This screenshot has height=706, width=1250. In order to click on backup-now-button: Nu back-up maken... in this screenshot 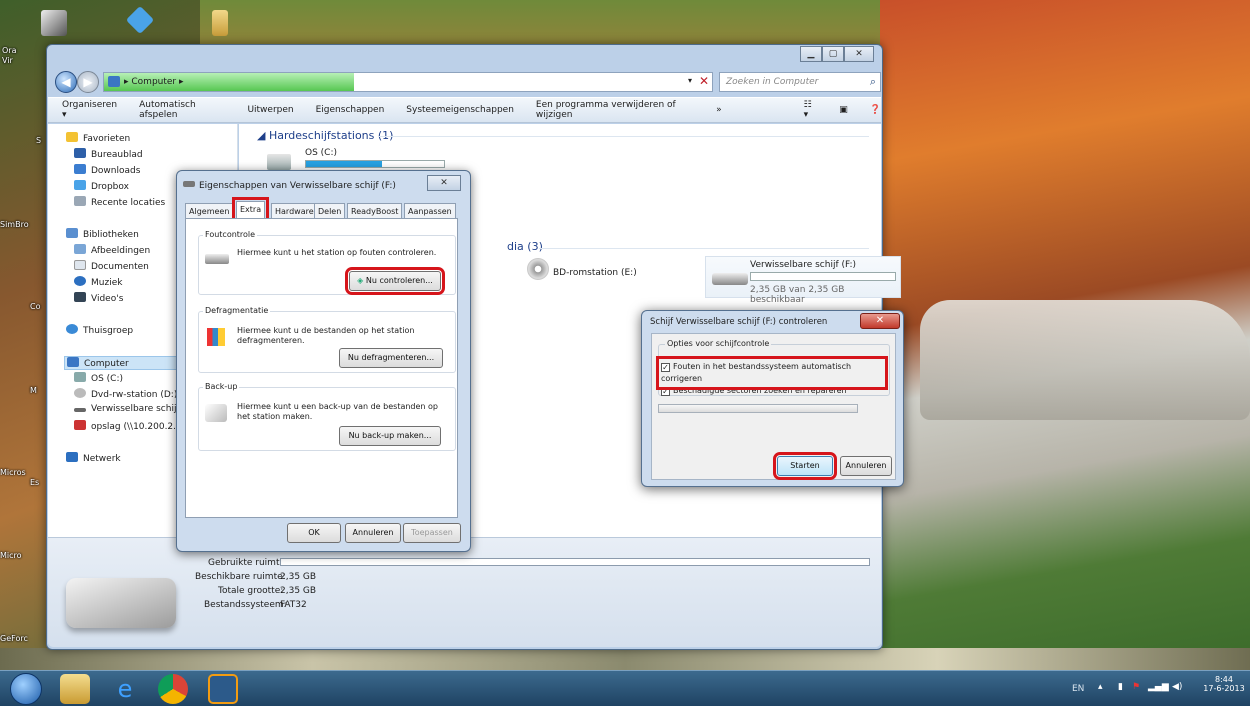, I will do `click(390, 436)`.